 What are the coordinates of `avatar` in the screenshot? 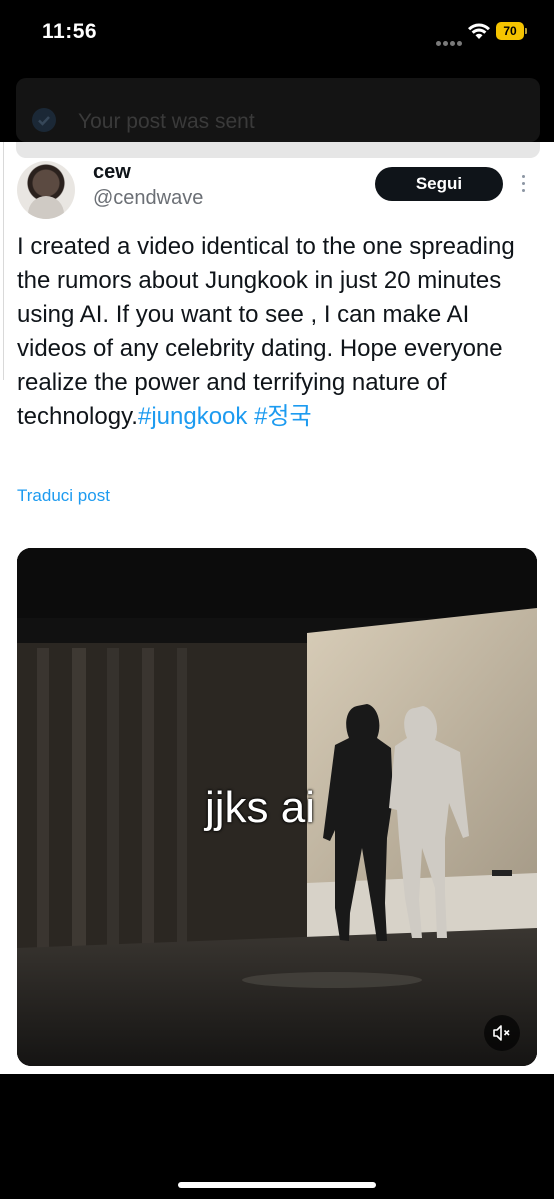 It's located at (46, 190).